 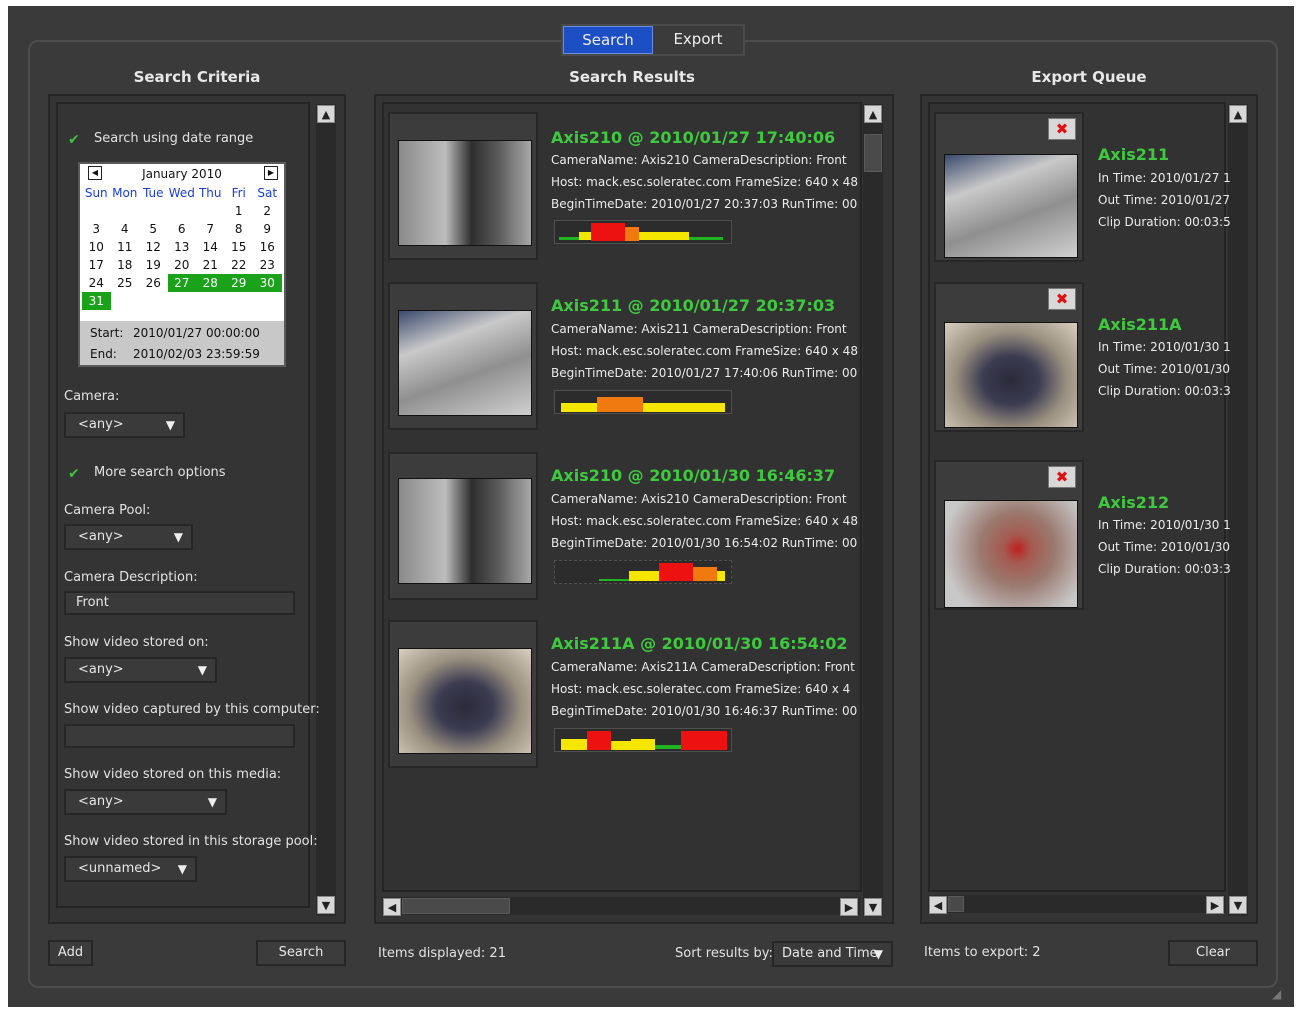 What do you see at coordinates (271, 173) in the screenshot?
I see `calendar-next-icon: ▶` at bounding box center [271, 173].